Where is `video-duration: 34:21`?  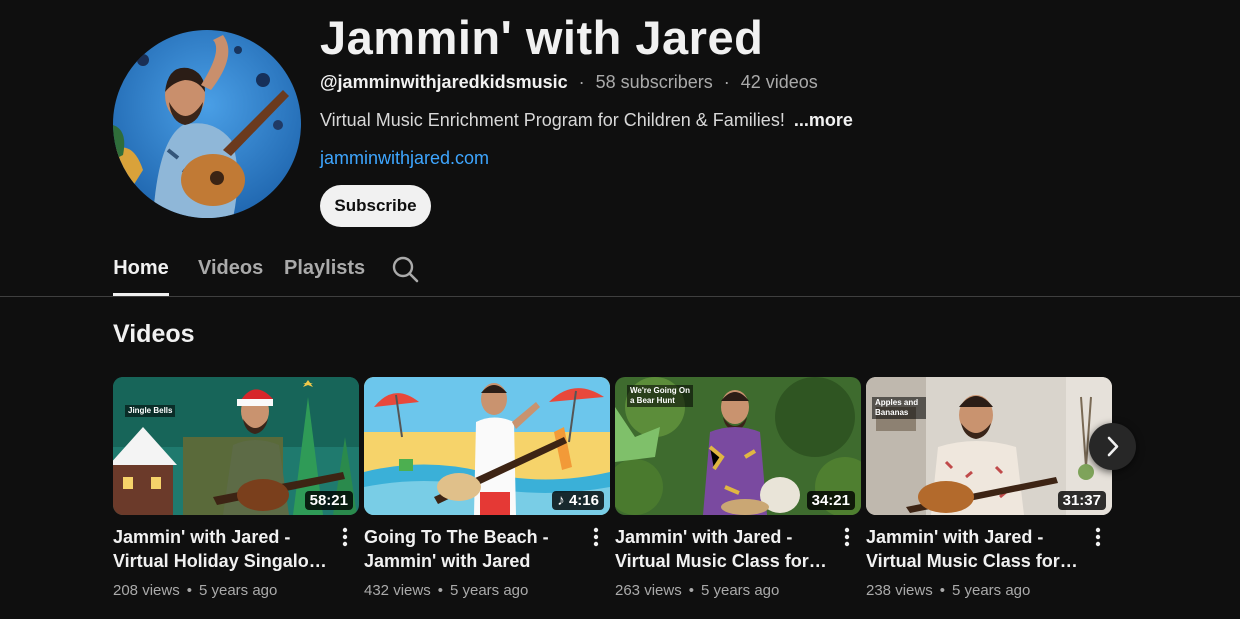 video-duration: 34:21 is located at coordinates (830, 500).